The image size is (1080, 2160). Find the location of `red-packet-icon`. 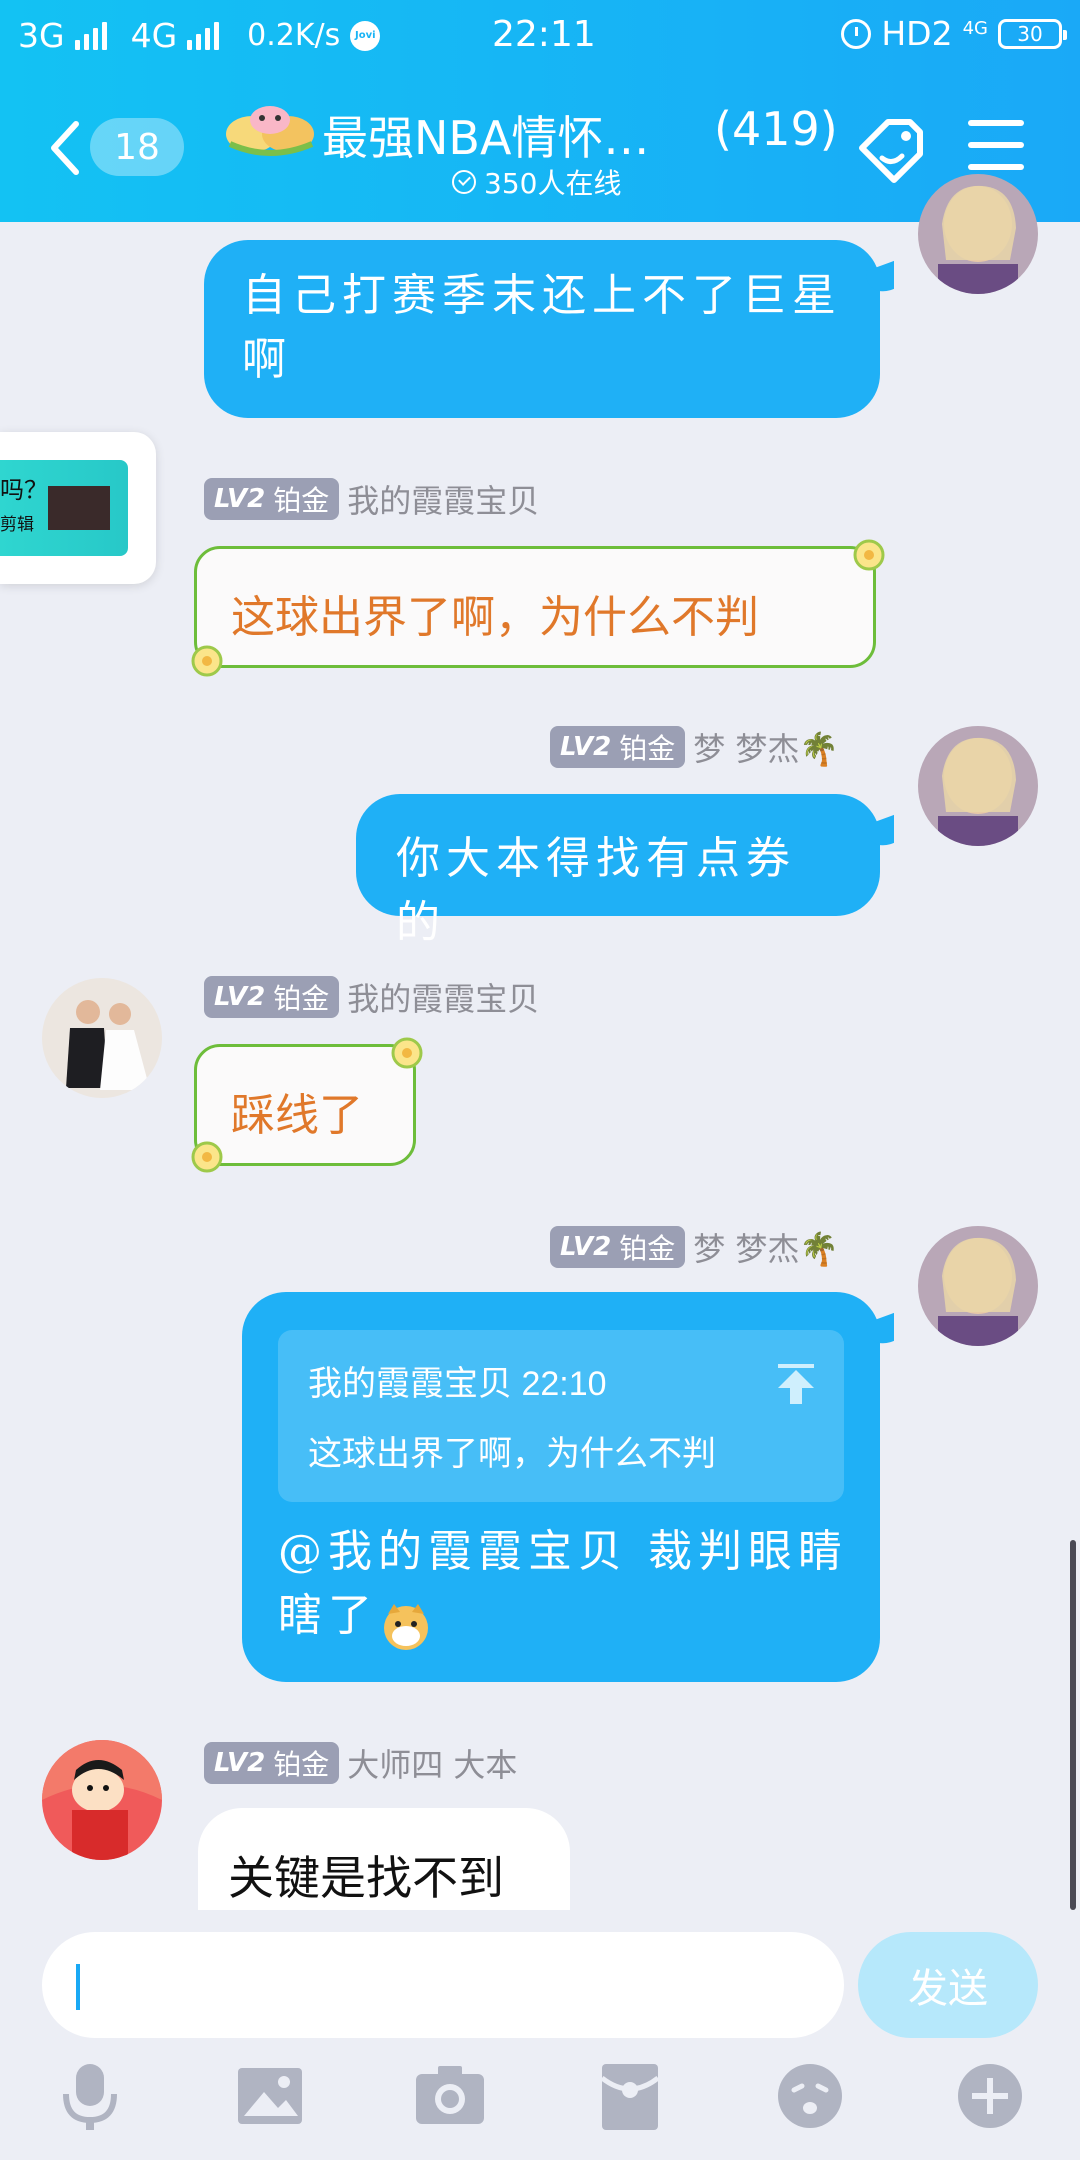

red-packet-icon is located at coordinates (630, 2096).